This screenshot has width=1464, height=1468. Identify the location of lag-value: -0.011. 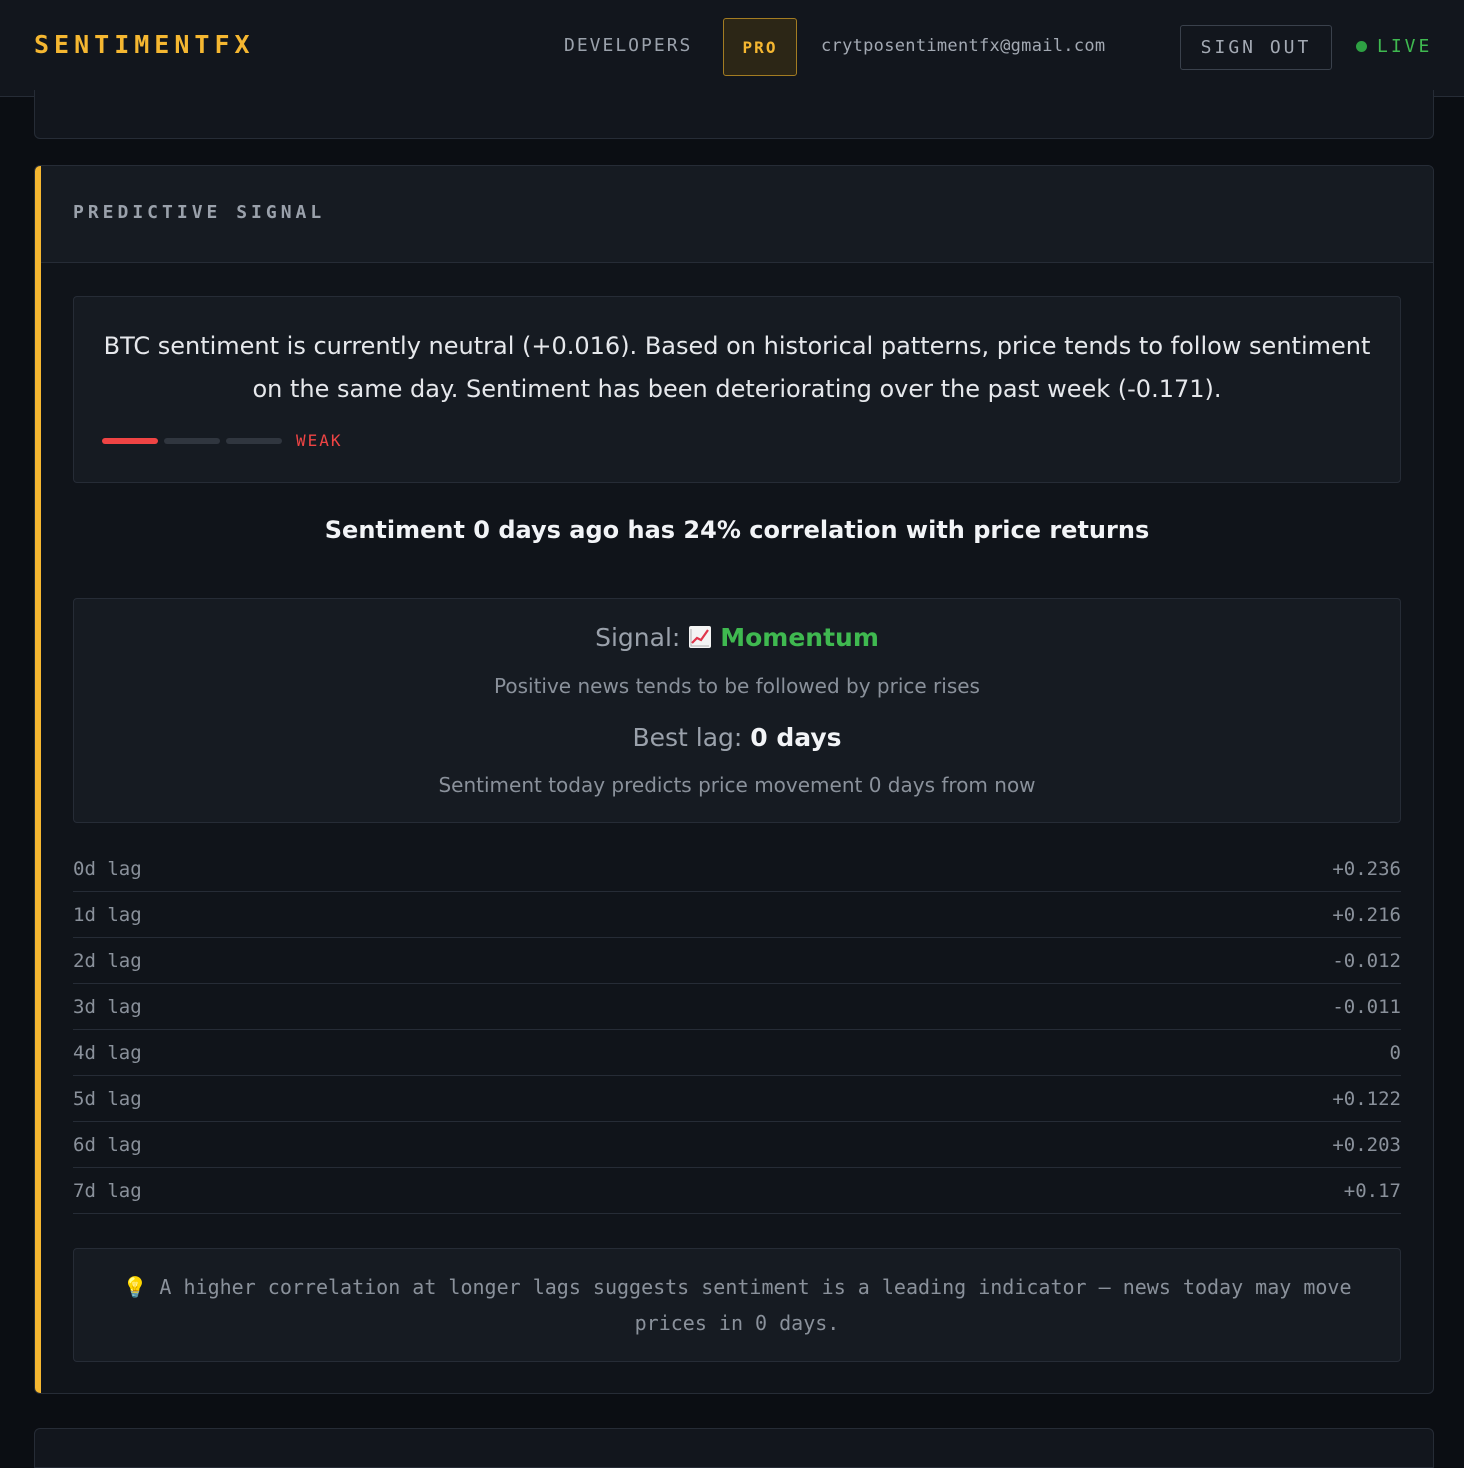
(1366, 1006).